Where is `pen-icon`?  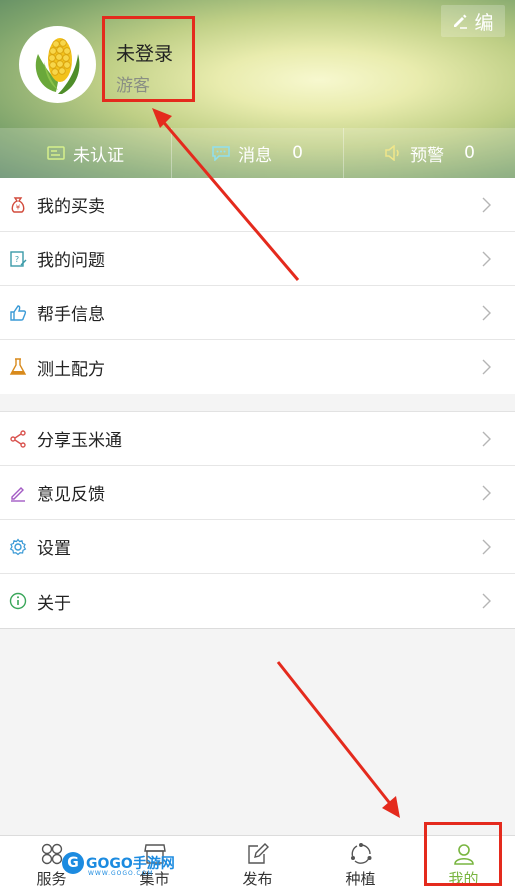
pen-icon is located at coordinates (18, 493).